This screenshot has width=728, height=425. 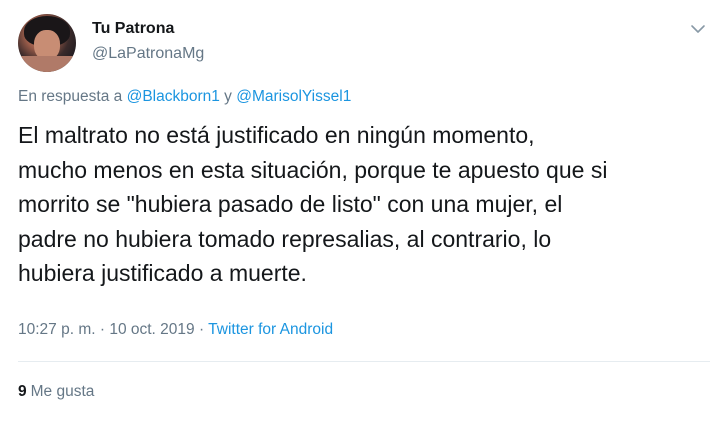 I want to click on likes-stat: 9 Me gusta, so click(x=56, y=392).